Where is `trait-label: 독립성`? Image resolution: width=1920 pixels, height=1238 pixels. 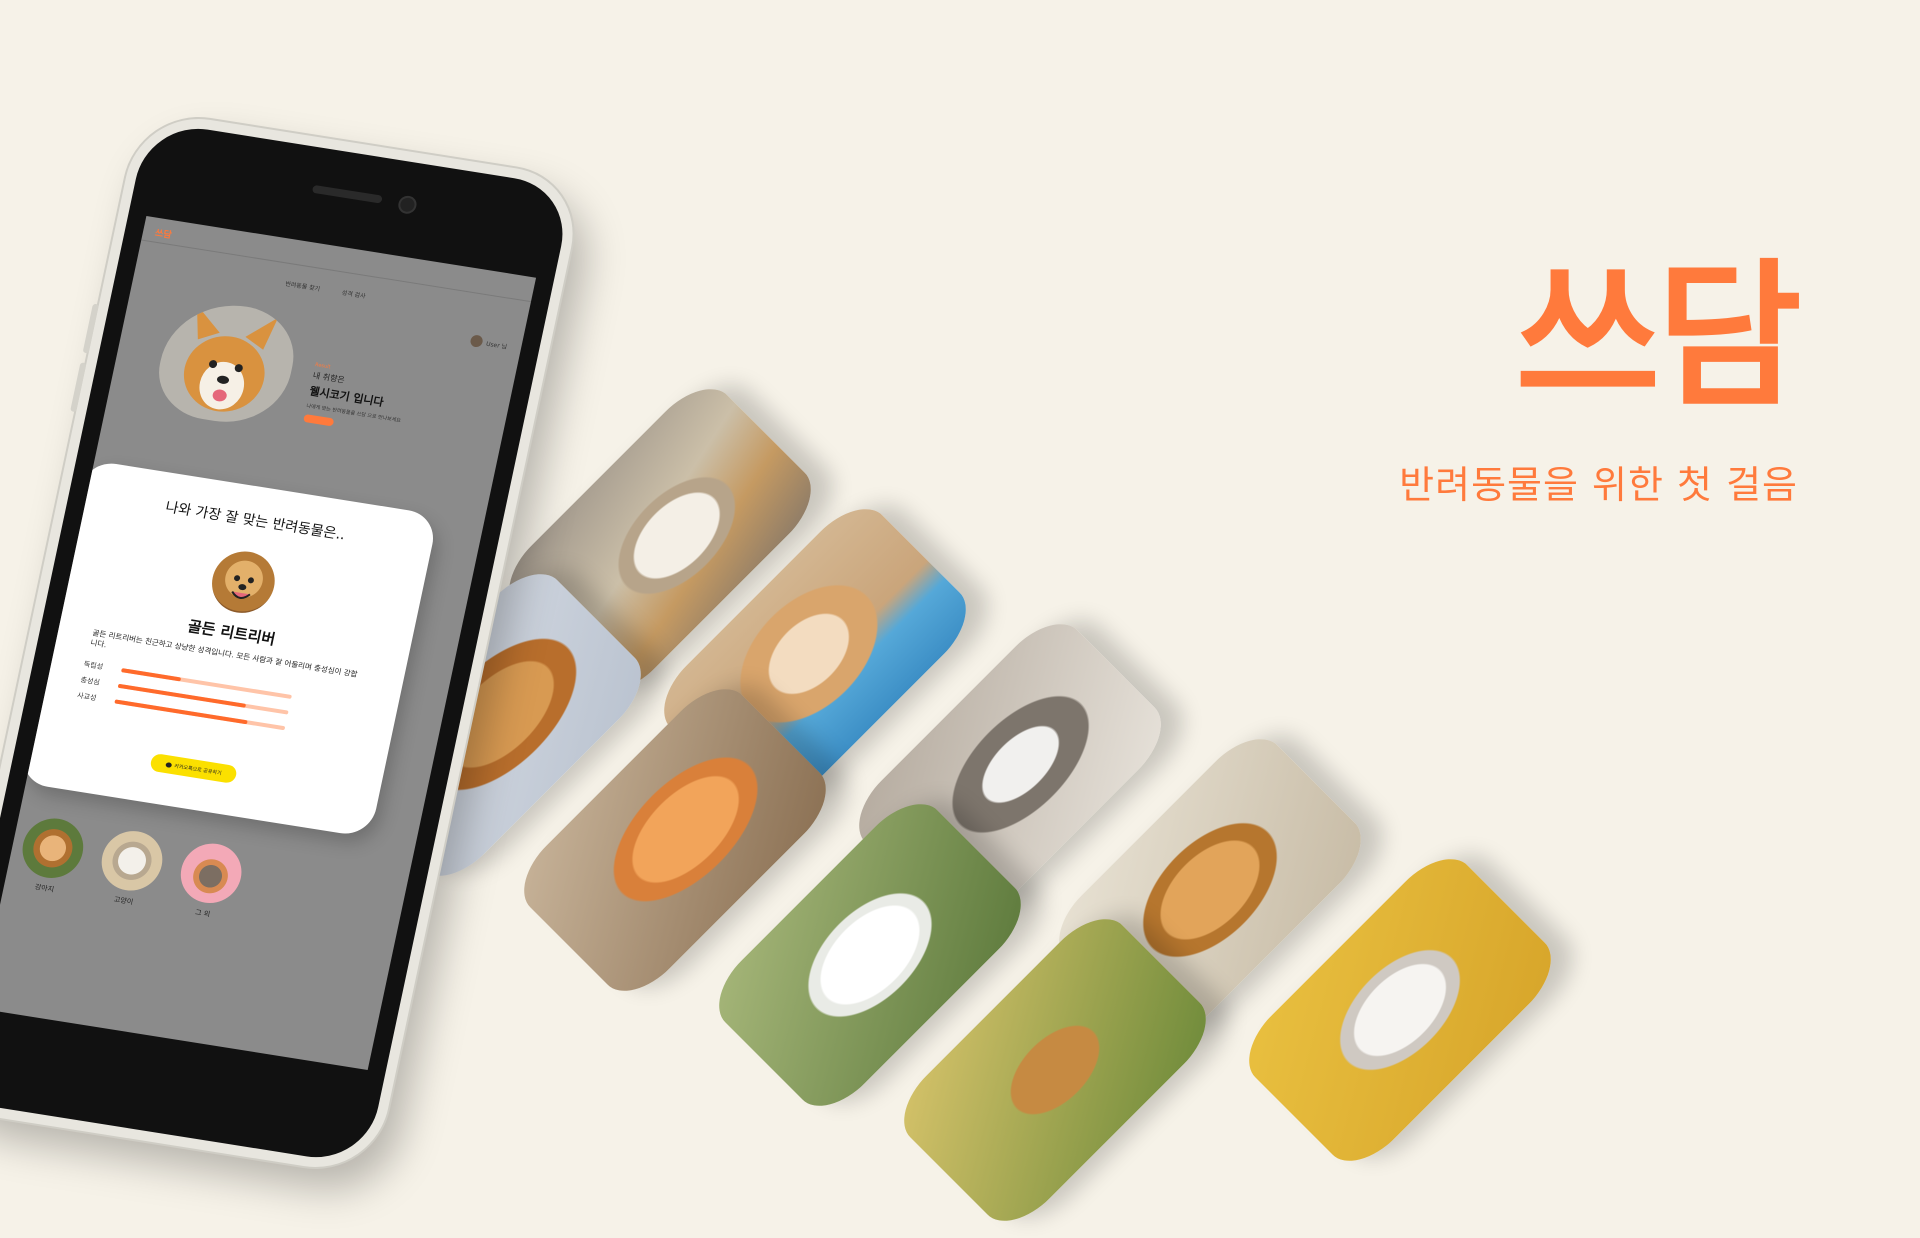
trait-label: 독립성 is located at coordinates (93, 666).